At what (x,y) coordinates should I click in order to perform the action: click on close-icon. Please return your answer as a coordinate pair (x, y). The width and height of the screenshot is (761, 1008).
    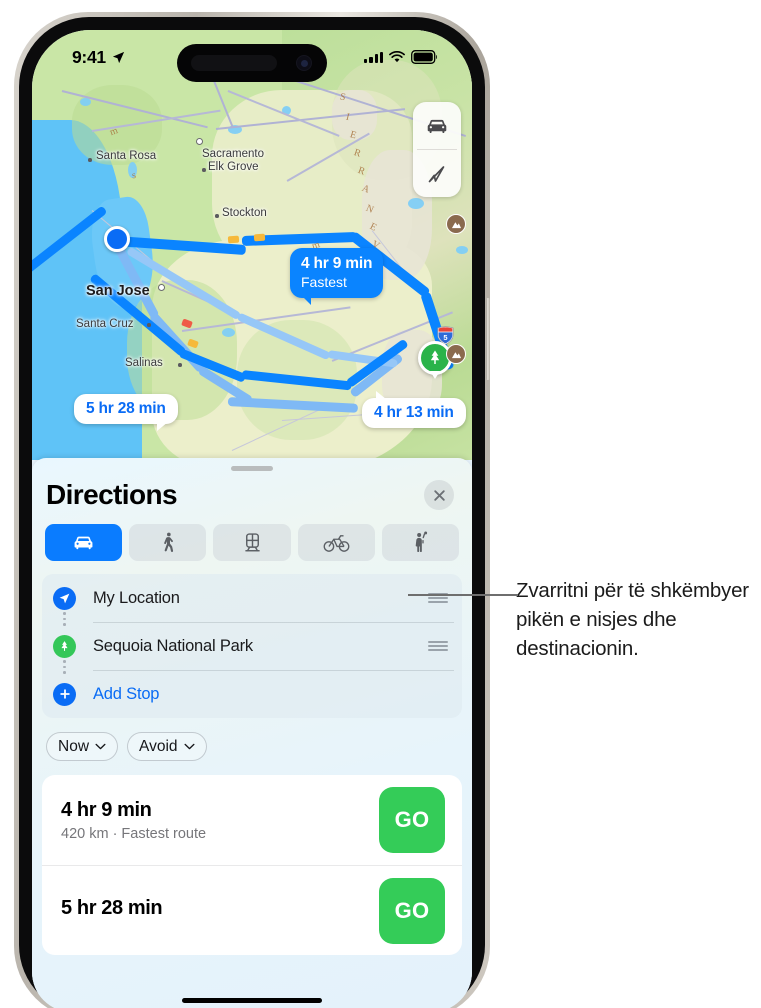
    Looking at the image, I should click on (439, 495).